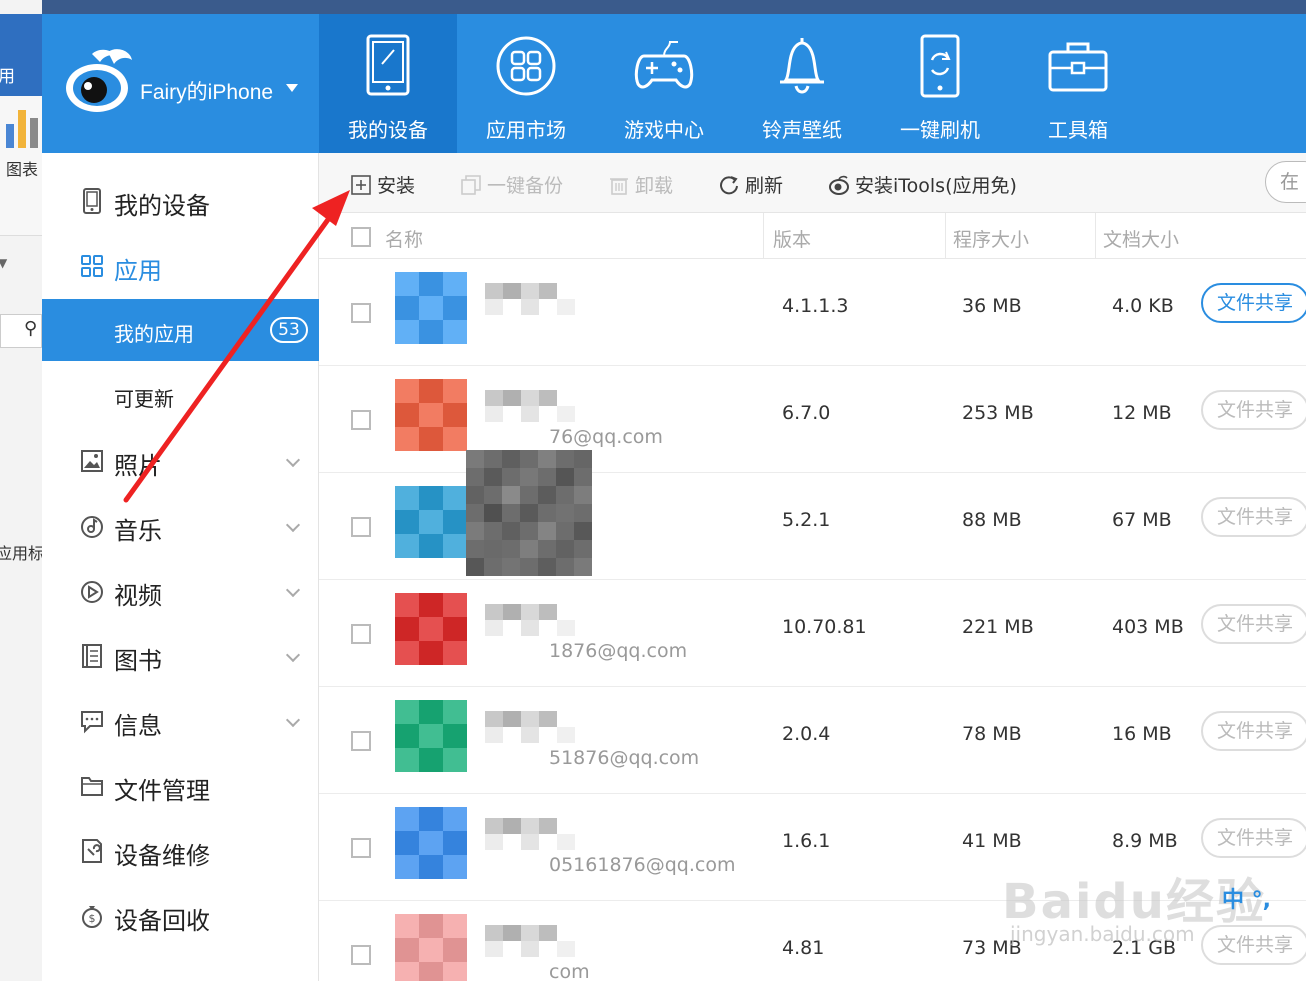  I want to click on device-selector: Fairy的iPhone, so click(180, 83).